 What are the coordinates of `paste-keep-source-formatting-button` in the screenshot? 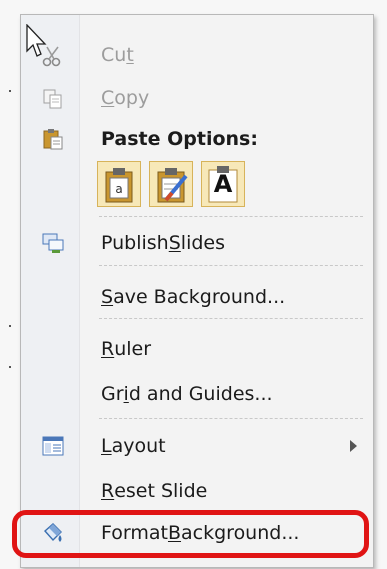 It's located at (171, 184).